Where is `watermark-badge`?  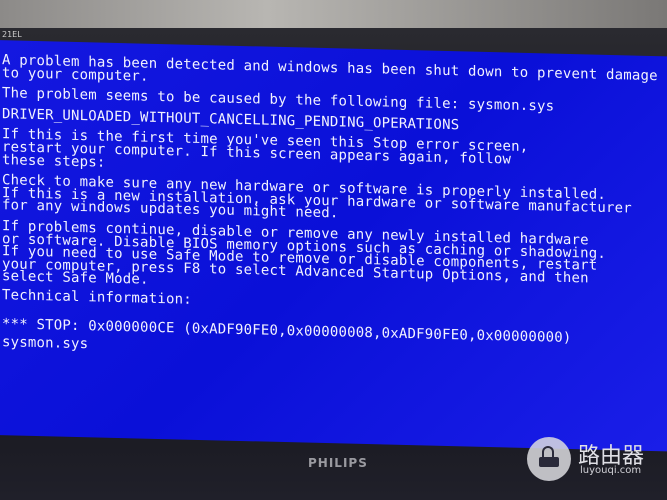 watermark-badge is located at coordinates (549, 459).